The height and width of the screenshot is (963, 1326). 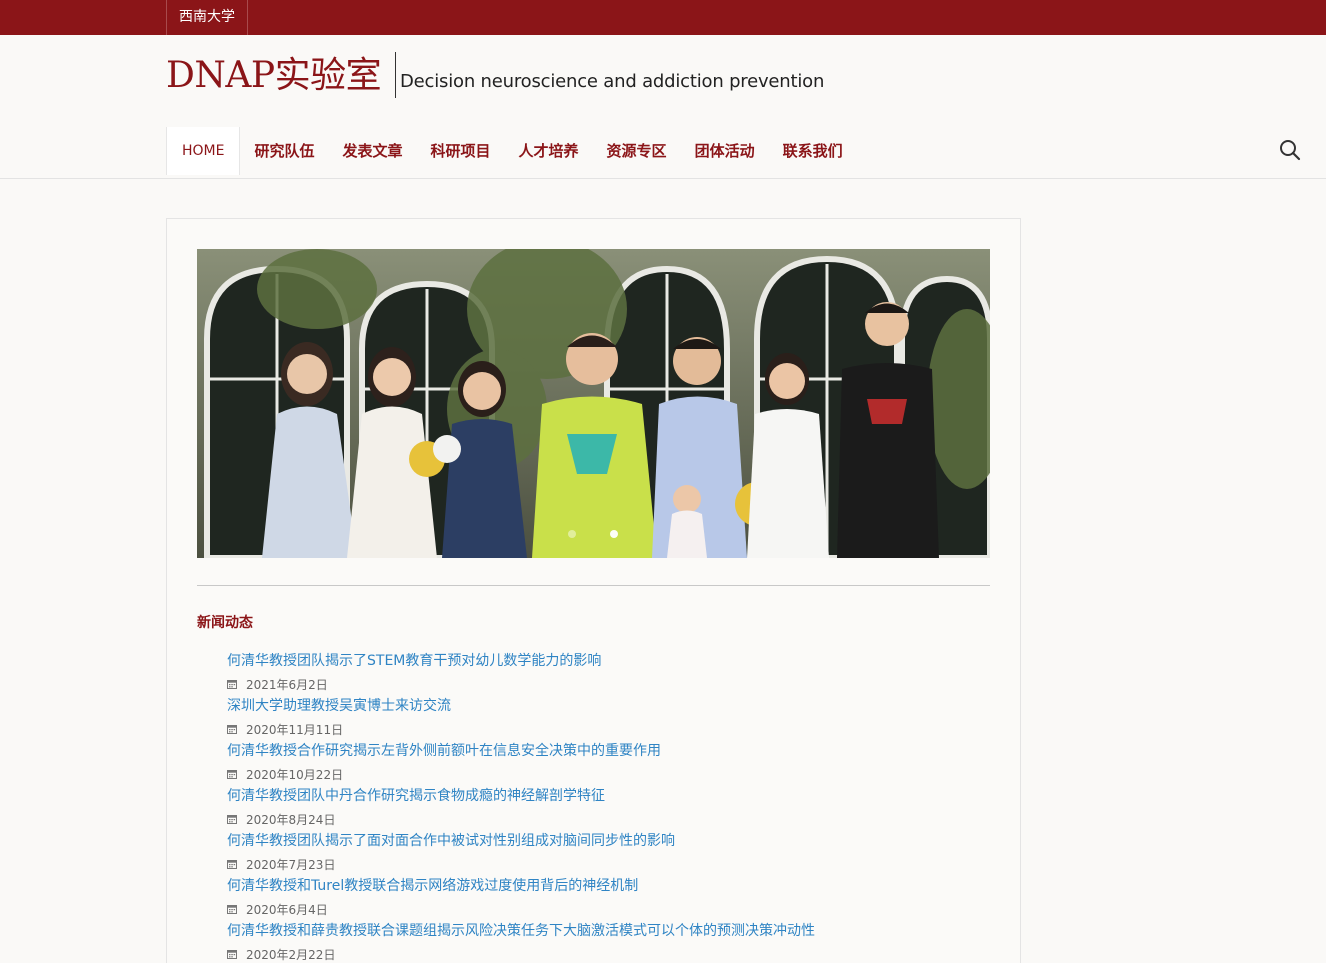 What do you see at coordinates (203, 151) in the screenshot?
I see `nav-item-home: HOME` at bounding box center [203, 151].